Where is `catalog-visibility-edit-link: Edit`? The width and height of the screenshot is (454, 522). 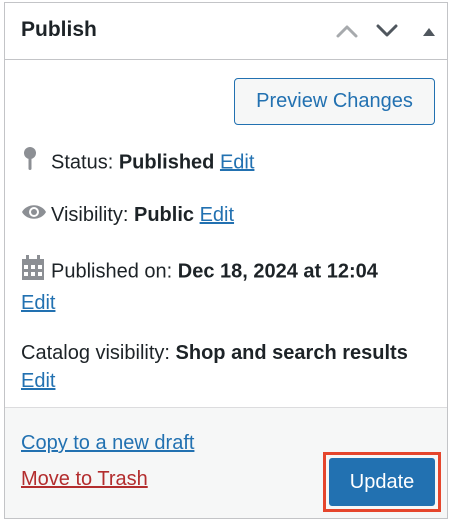
catalog-visibility-edit-link: Edit is located at coordinates (38, 381).